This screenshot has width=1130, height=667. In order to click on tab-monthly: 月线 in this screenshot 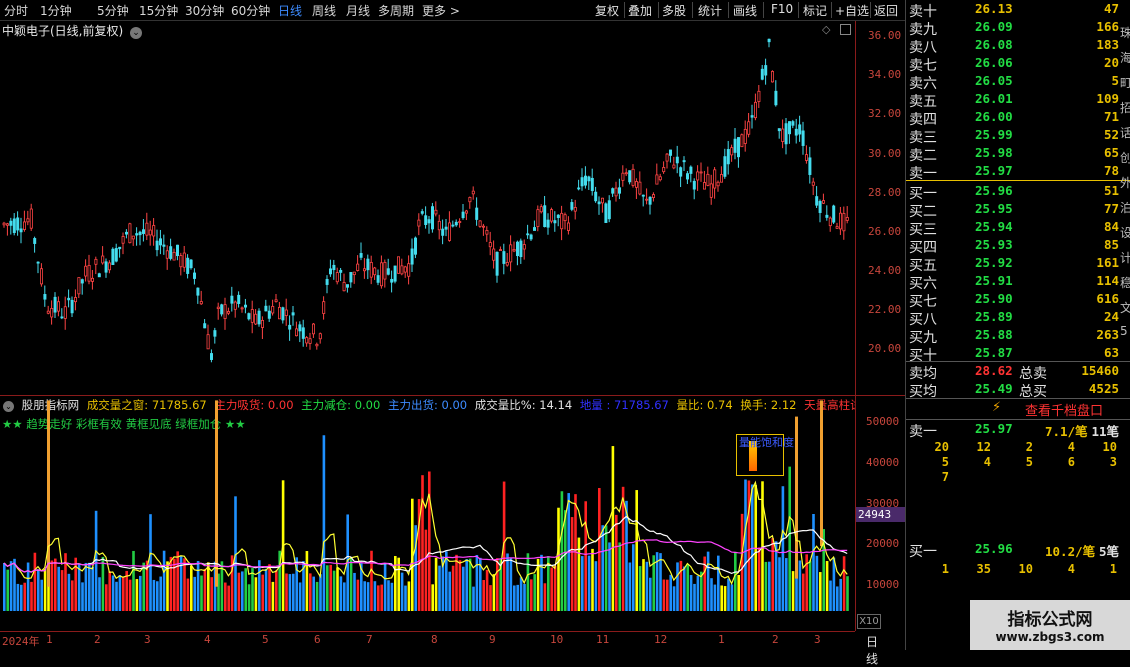, I will do `click(358, 10)`.